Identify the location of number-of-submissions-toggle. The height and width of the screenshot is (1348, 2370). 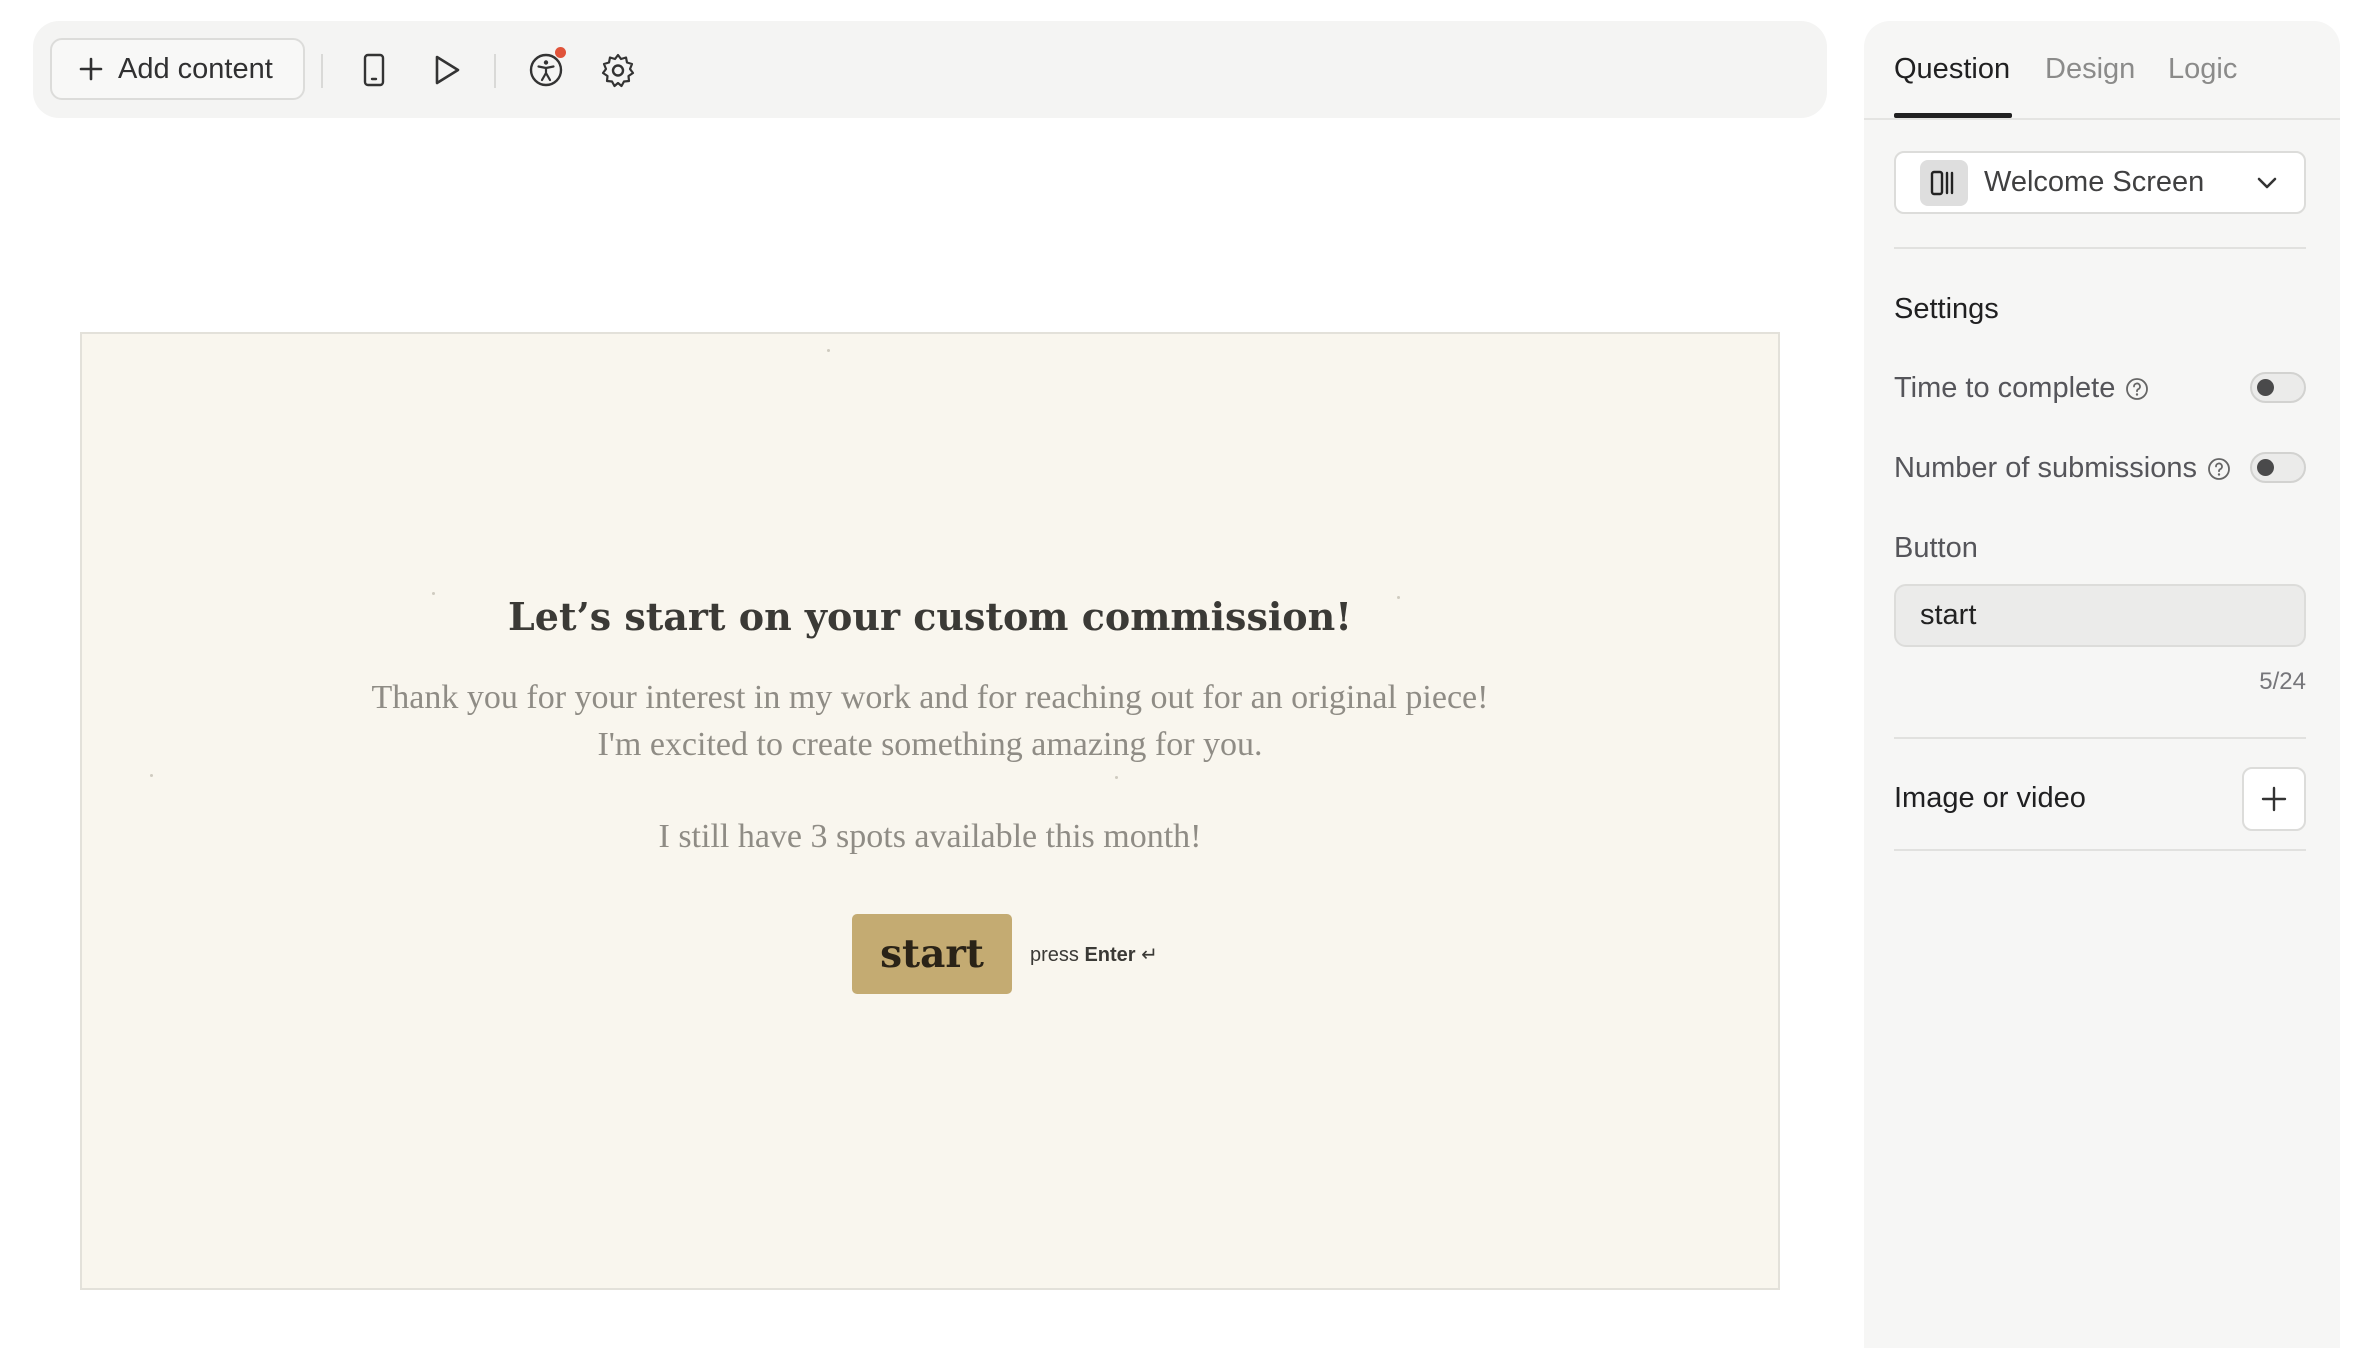
(2278, 467).